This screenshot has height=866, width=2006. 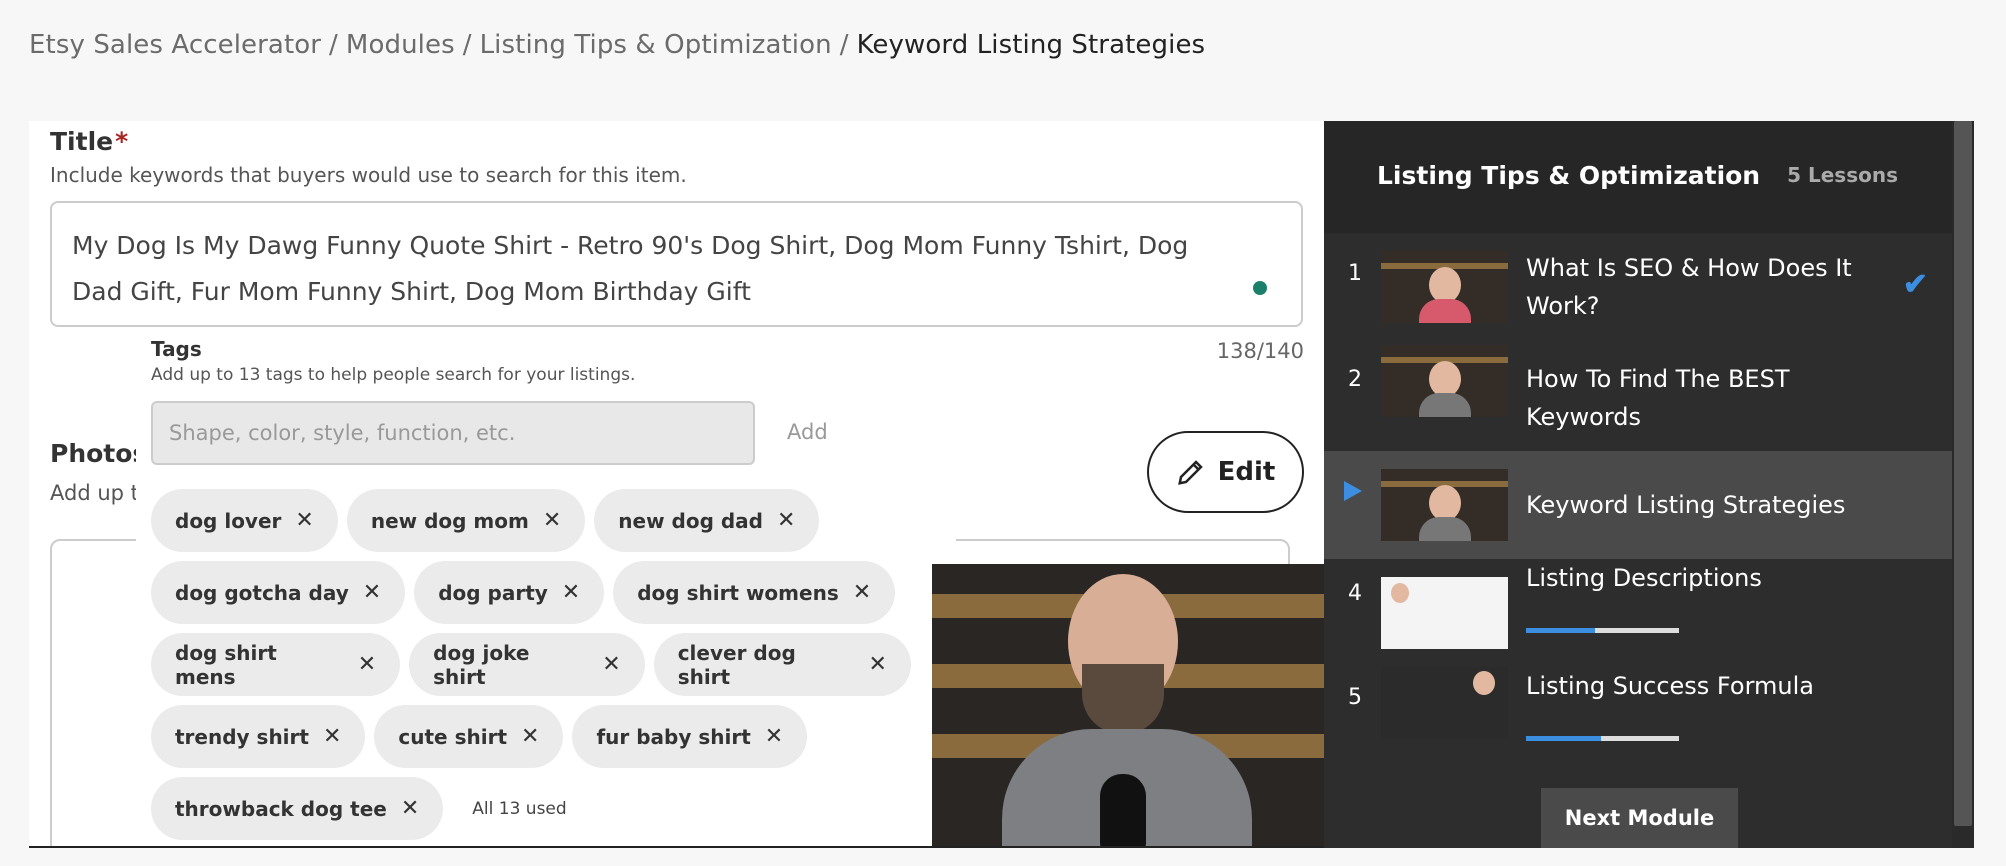 What do you see at coordinates (1658, 398) in the screenshot?
I see `lesson-title: How To Find The BEST Keywords` at bounding box center [1658, 398].